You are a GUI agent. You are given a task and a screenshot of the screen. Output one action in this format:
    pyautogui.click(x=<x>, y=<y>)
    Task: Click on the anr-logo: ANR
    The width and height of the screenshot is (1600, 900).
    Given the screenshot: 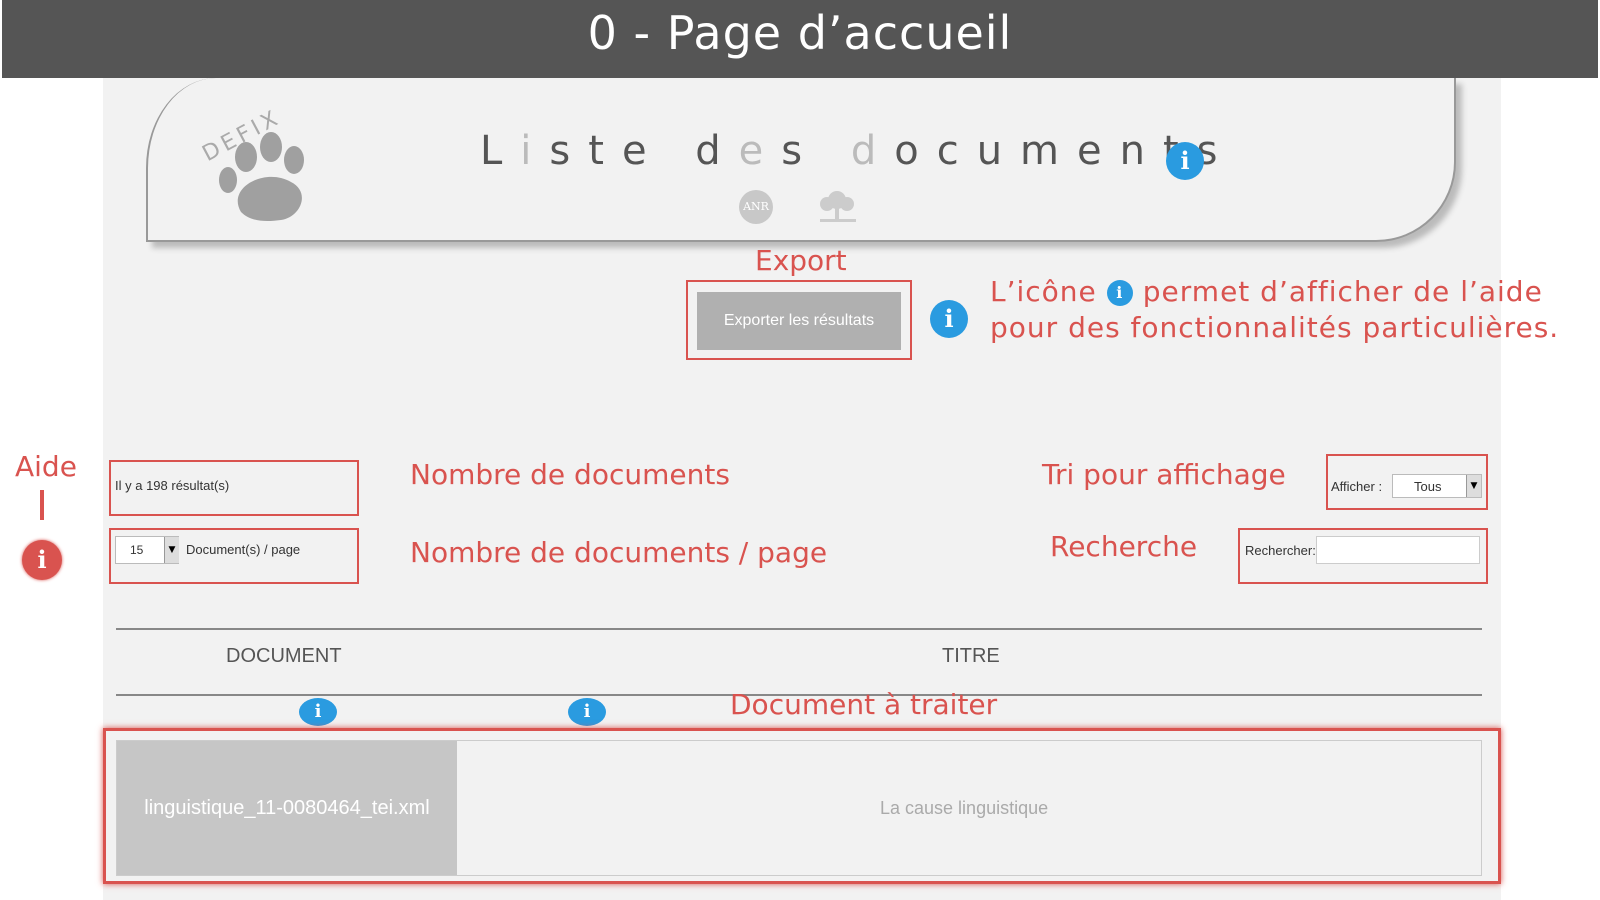 What is the action you would take?
    pyautogui.click(x=756, y=207)
    